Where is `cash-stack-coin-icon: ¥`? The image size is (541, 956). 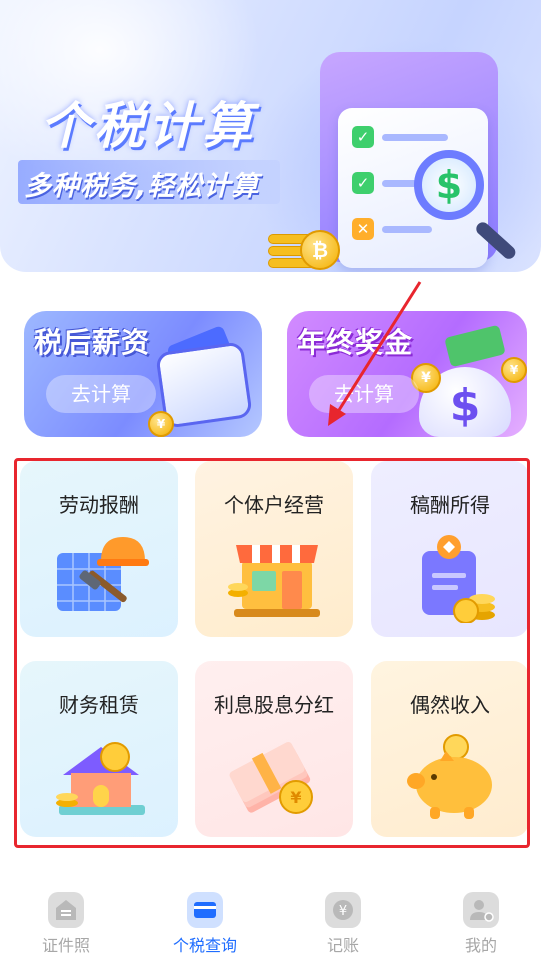 cash-stack-coin-icon: ¥ is located at coordinates (271, 777).